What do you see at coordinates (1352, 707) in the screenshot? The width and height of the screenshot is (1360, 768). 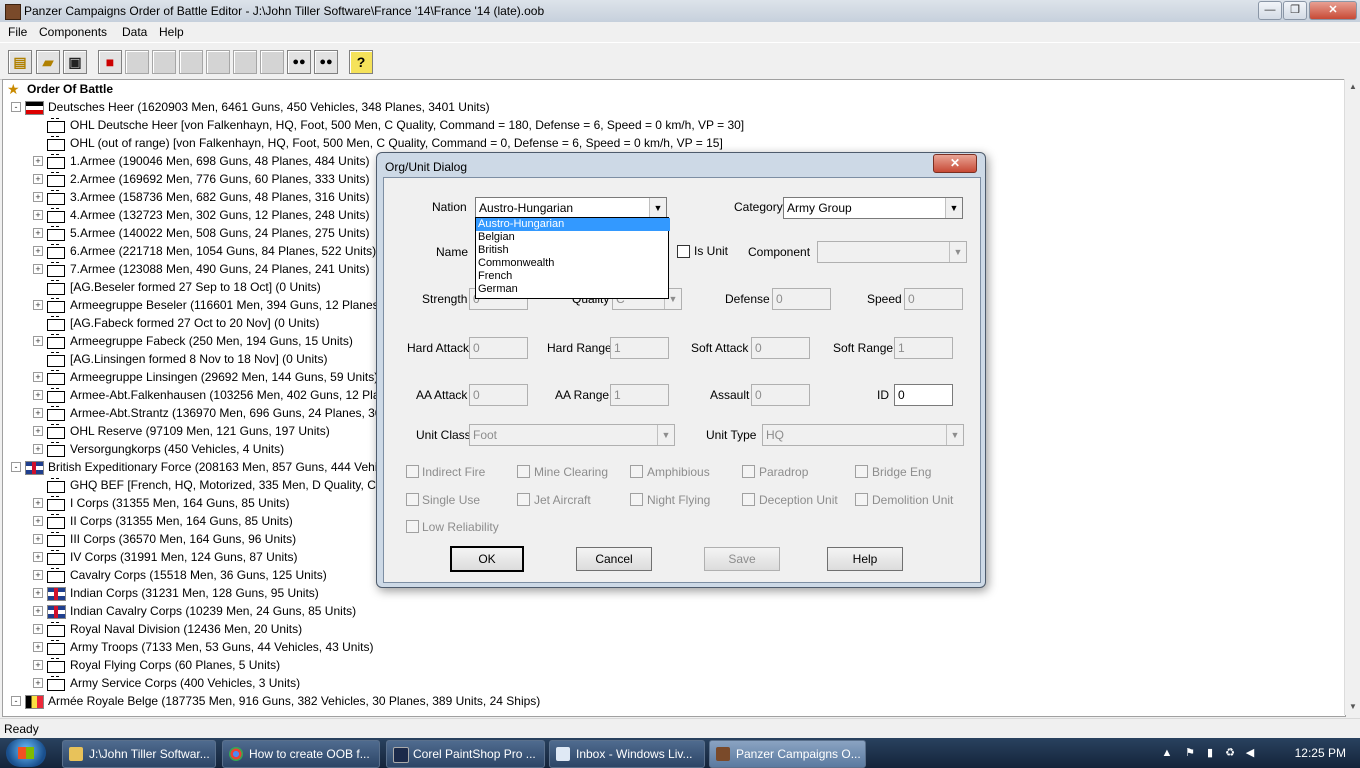 I see `scroll-down-arrow-icon: ▼` at bounding box center [1352, 707].